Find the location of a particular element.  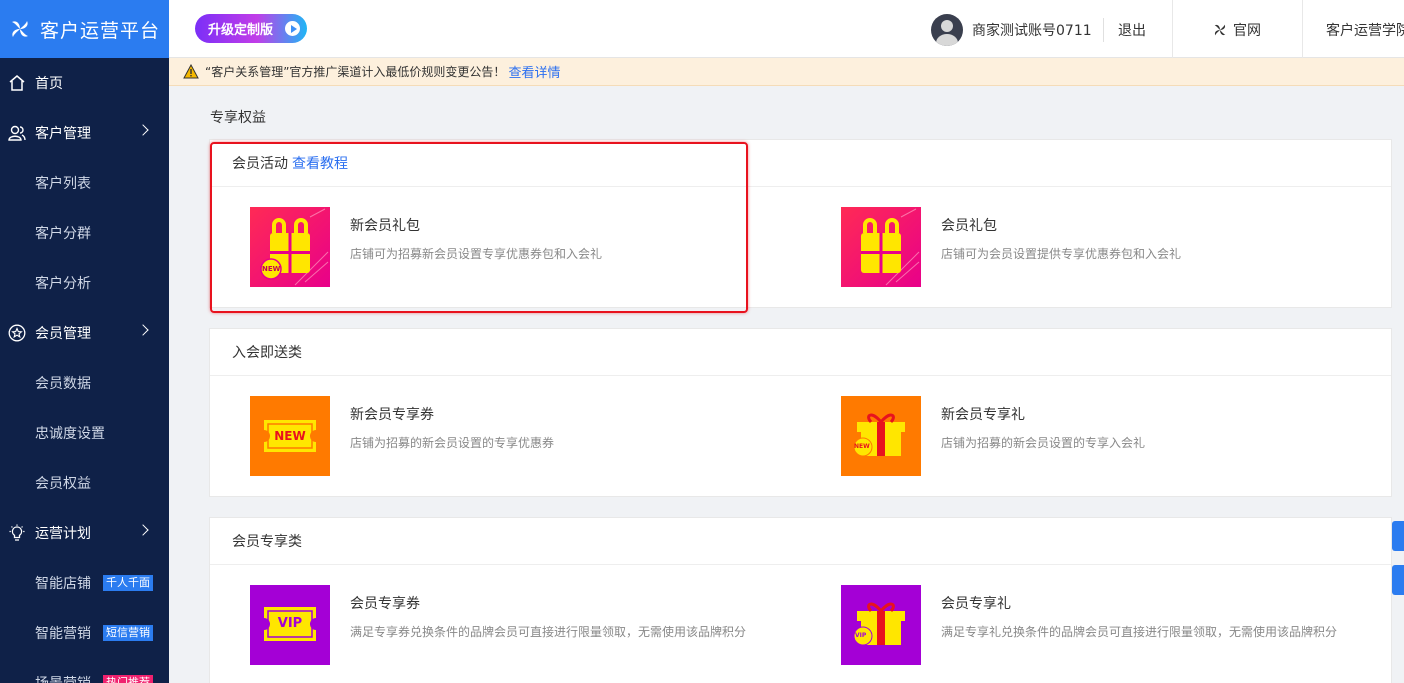

avatar is located at coordinates (947, 30).